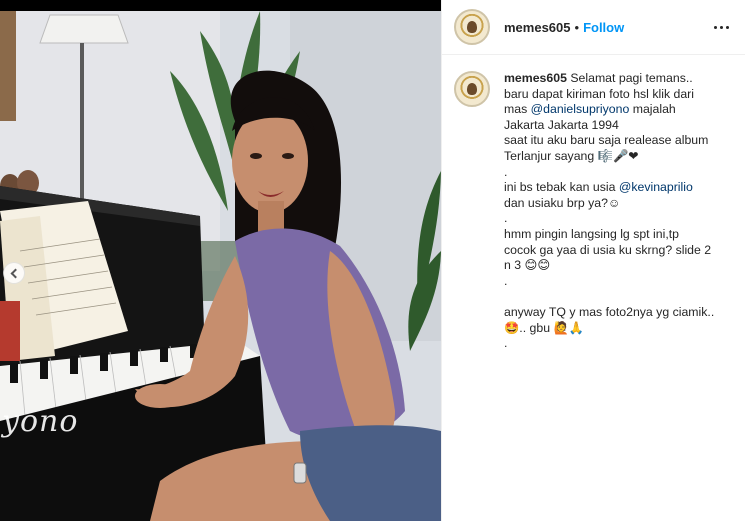 This screenshot has width=745, height=521. What do you see at coordinates (535, 78) in the screenshot?
I see `caption-username: memes605` at bounding box center [535, 78].